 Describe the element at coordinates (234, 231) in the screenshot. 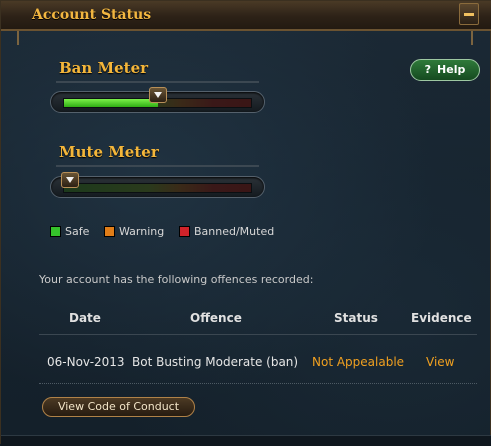

I see `legend-banned-label: Banned/Muted` at that location.